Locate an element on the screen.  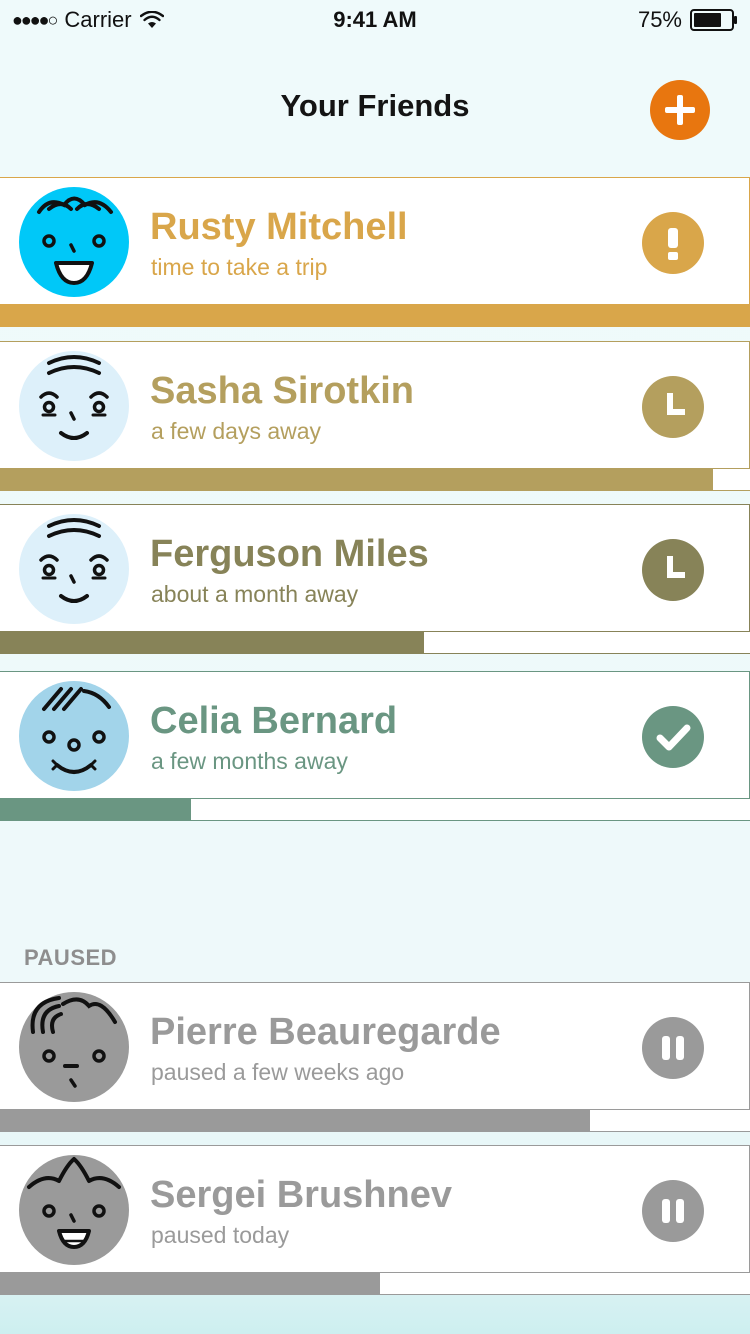
friend-subtitle: paused today is located at coordinates (220, 1235).